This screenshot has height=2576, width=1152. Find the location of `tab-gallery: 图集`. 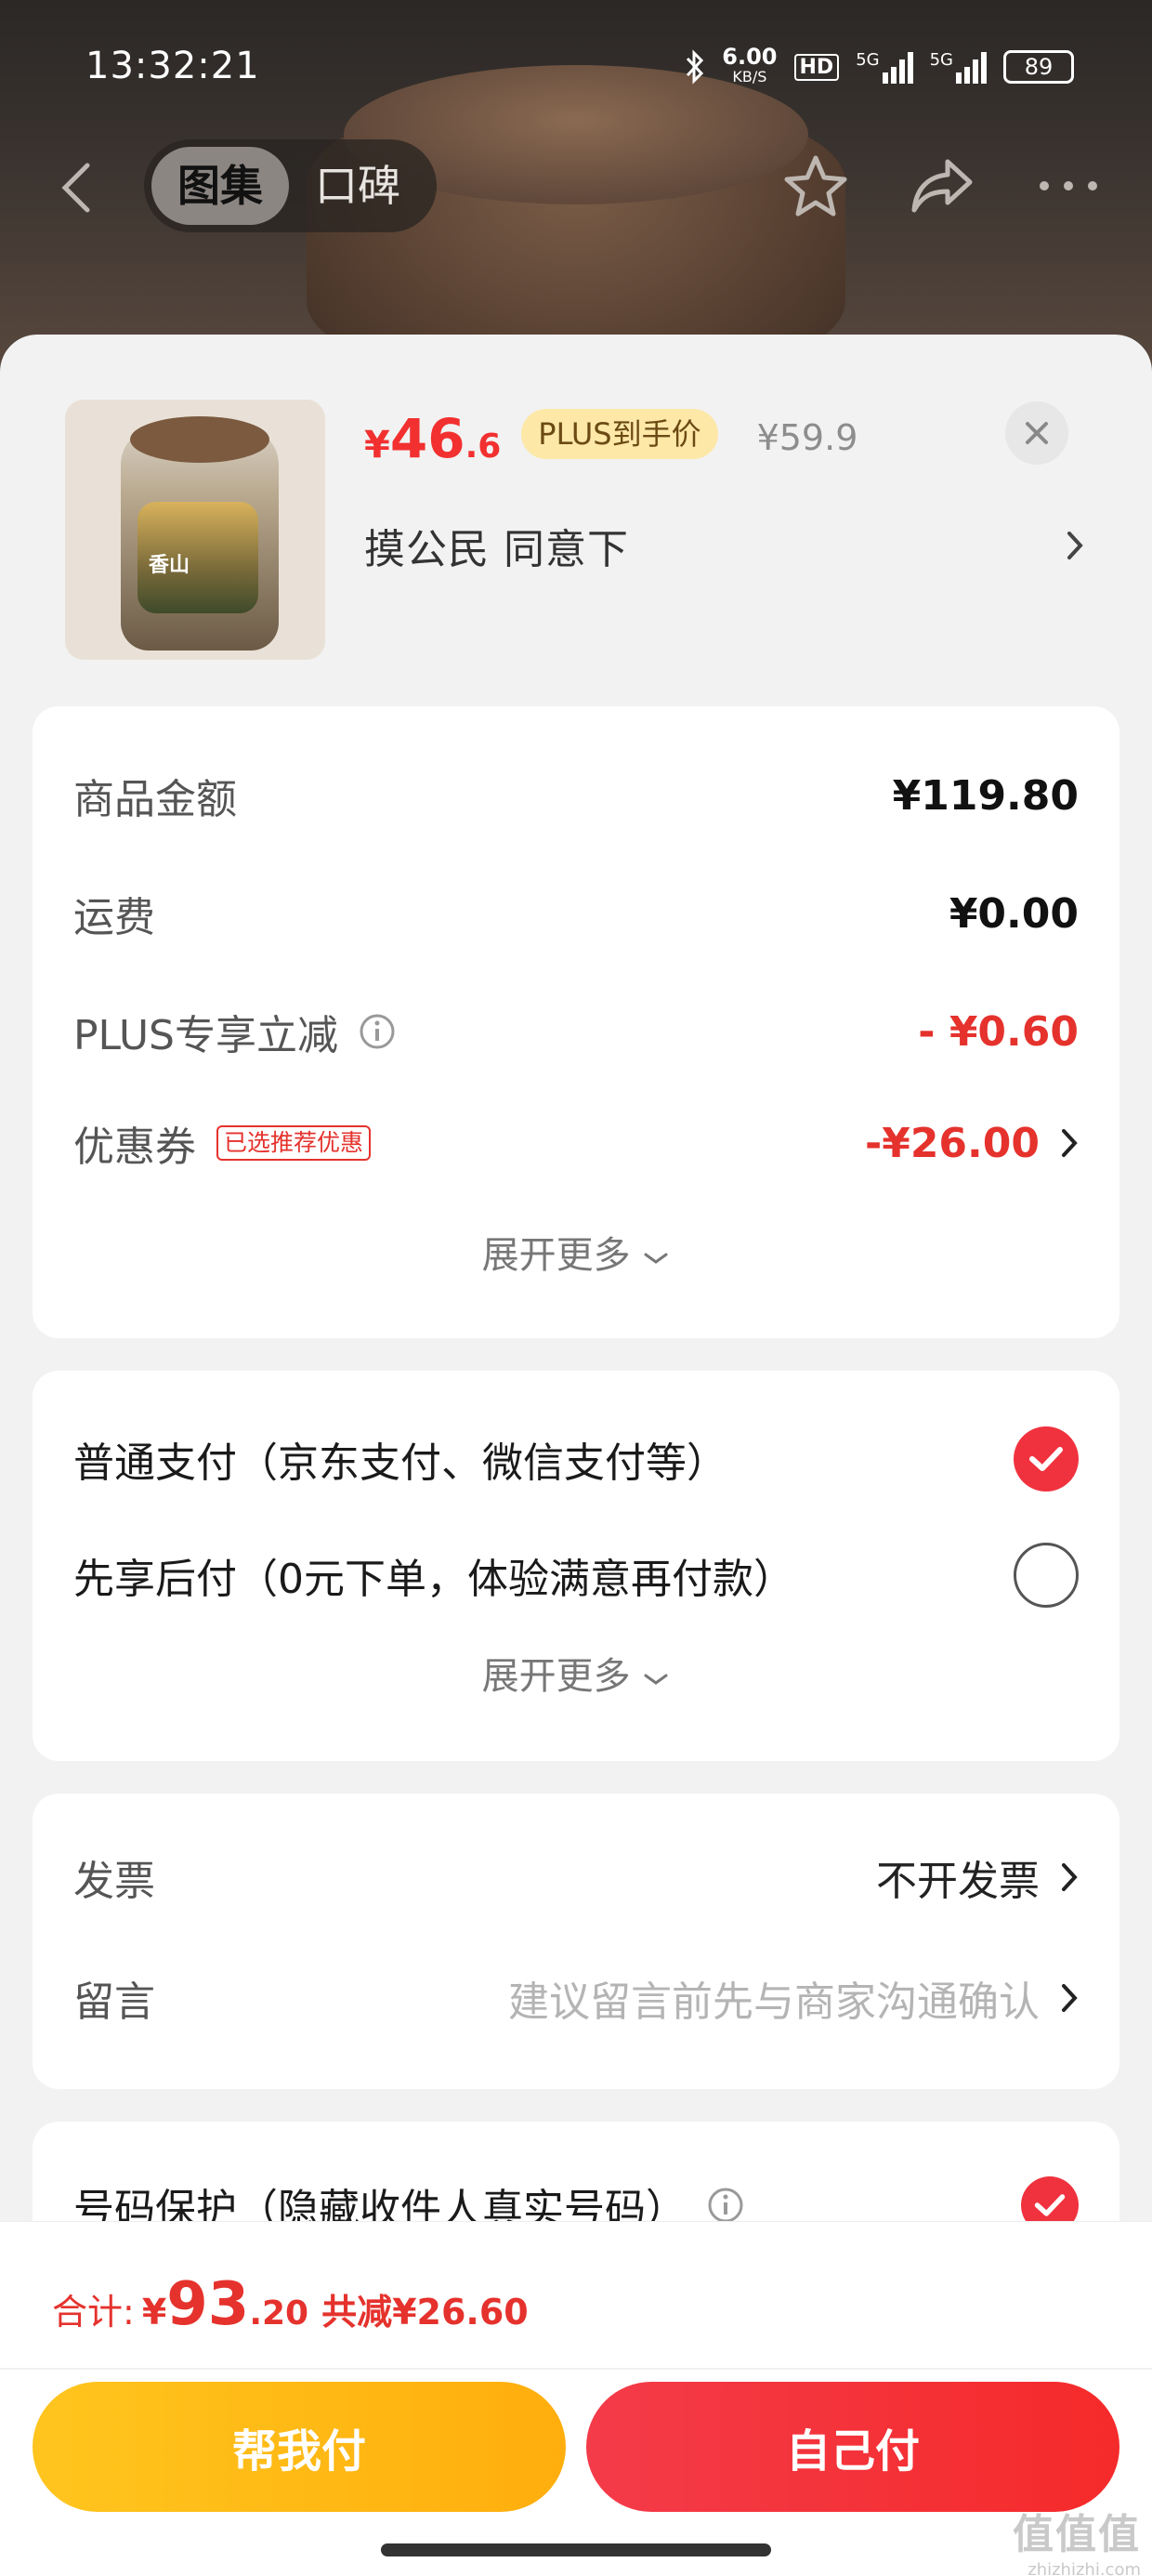

tab-gallery: 图集 is located at coordinates (220, 186).